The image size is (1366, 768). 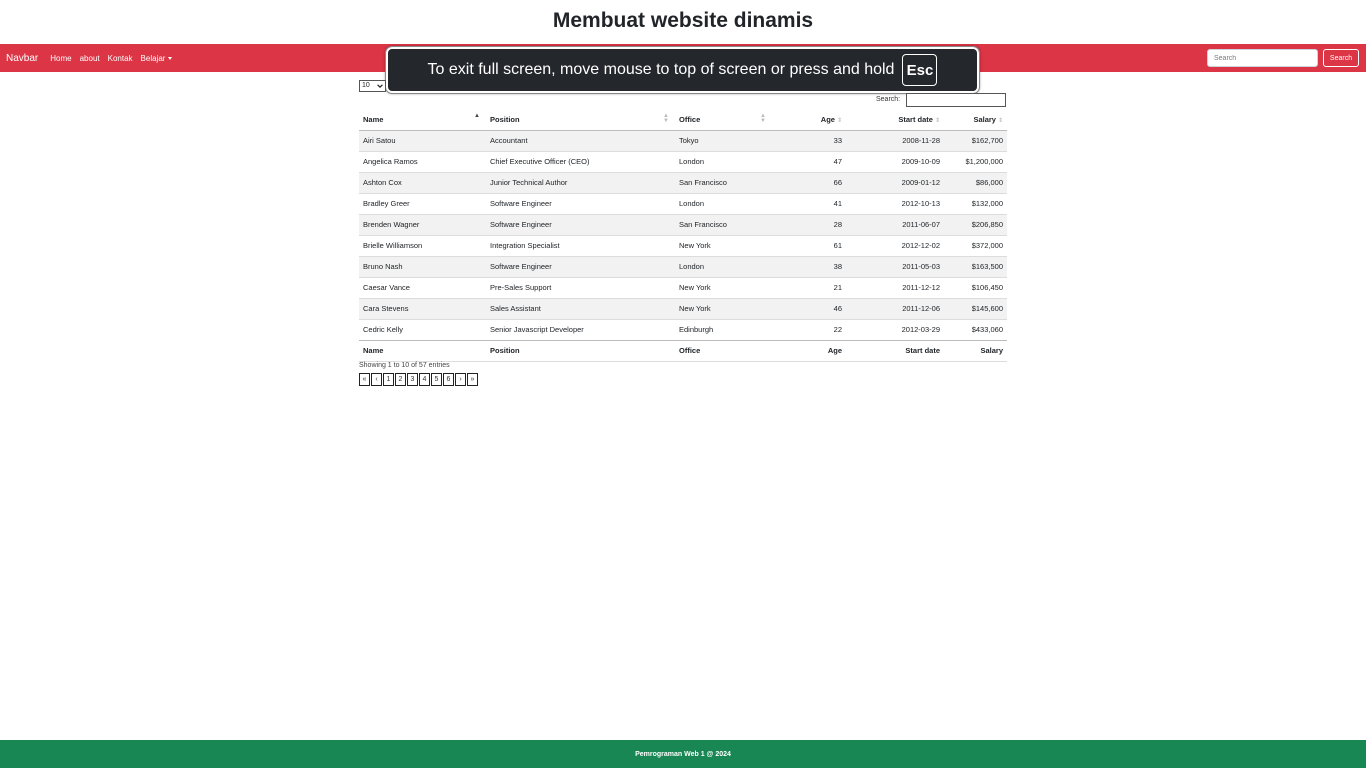 What do you see at coordinates (422, 140) in the screenshot?
I see `cell-name: Airi Satou` at bounding box center [422, 140].